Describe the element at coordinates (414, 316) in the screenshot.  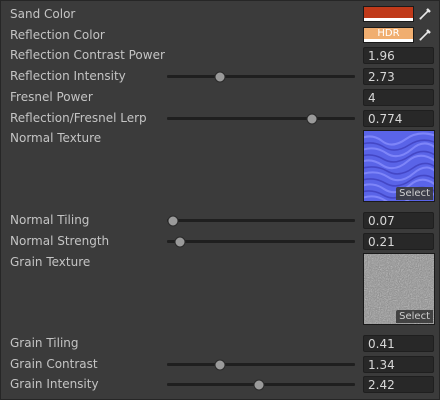
I see `grain-texture-select-button: Select` at that location.